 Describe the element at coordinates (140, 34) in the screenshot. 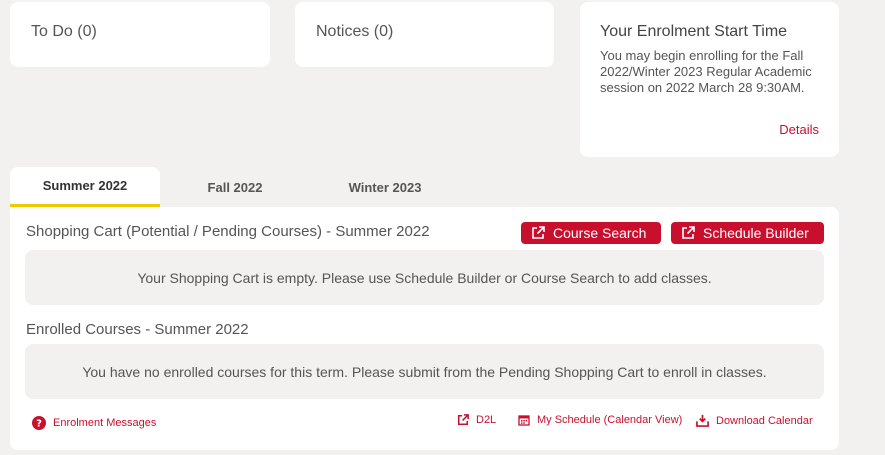

I see `todo-card: To Do (0)` at that location.